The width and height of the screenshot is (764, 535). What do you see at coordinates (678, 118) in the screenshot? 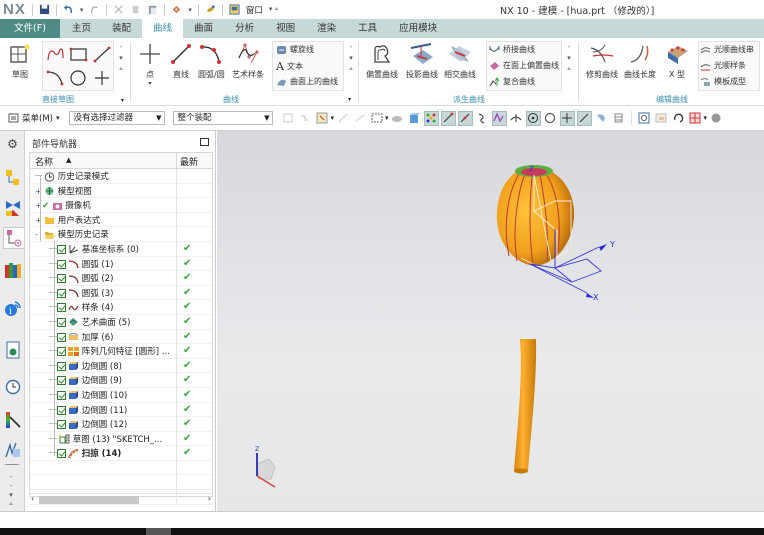
I see `rotate-icon` at bounding box center [678, 118].